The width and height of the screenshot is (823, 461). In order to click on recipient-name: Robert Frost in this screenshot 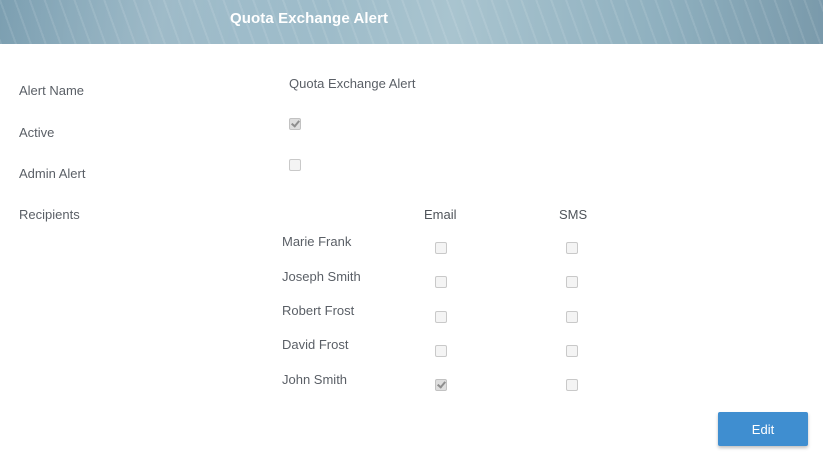, I will do `click(318, 310)`.